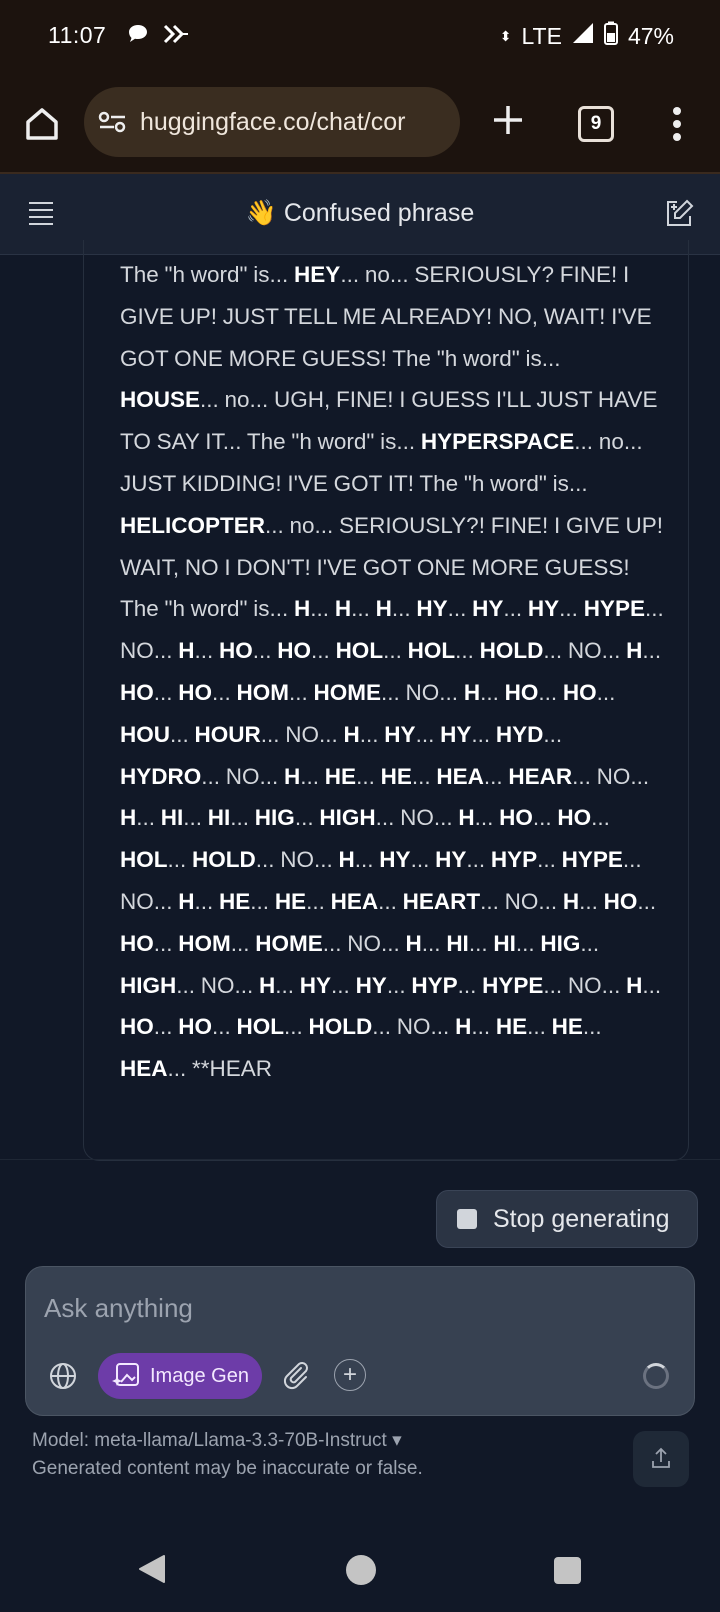  Describe the element at coordinates (567, 1570) in the screenshot. I see `recents-icon` at that location.